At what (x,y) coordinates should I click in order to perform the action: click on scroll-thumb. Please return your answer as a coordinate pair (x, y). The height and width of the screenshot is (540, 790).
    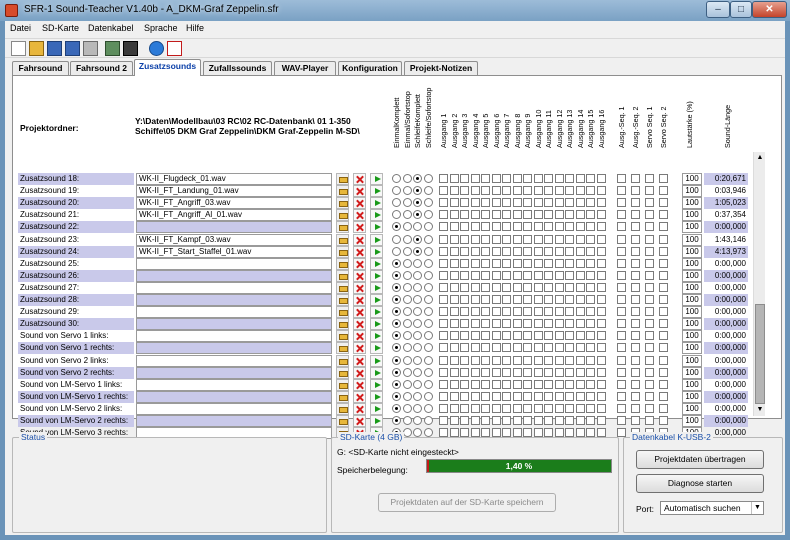
    Looking at the image, I should click on (760, 354).